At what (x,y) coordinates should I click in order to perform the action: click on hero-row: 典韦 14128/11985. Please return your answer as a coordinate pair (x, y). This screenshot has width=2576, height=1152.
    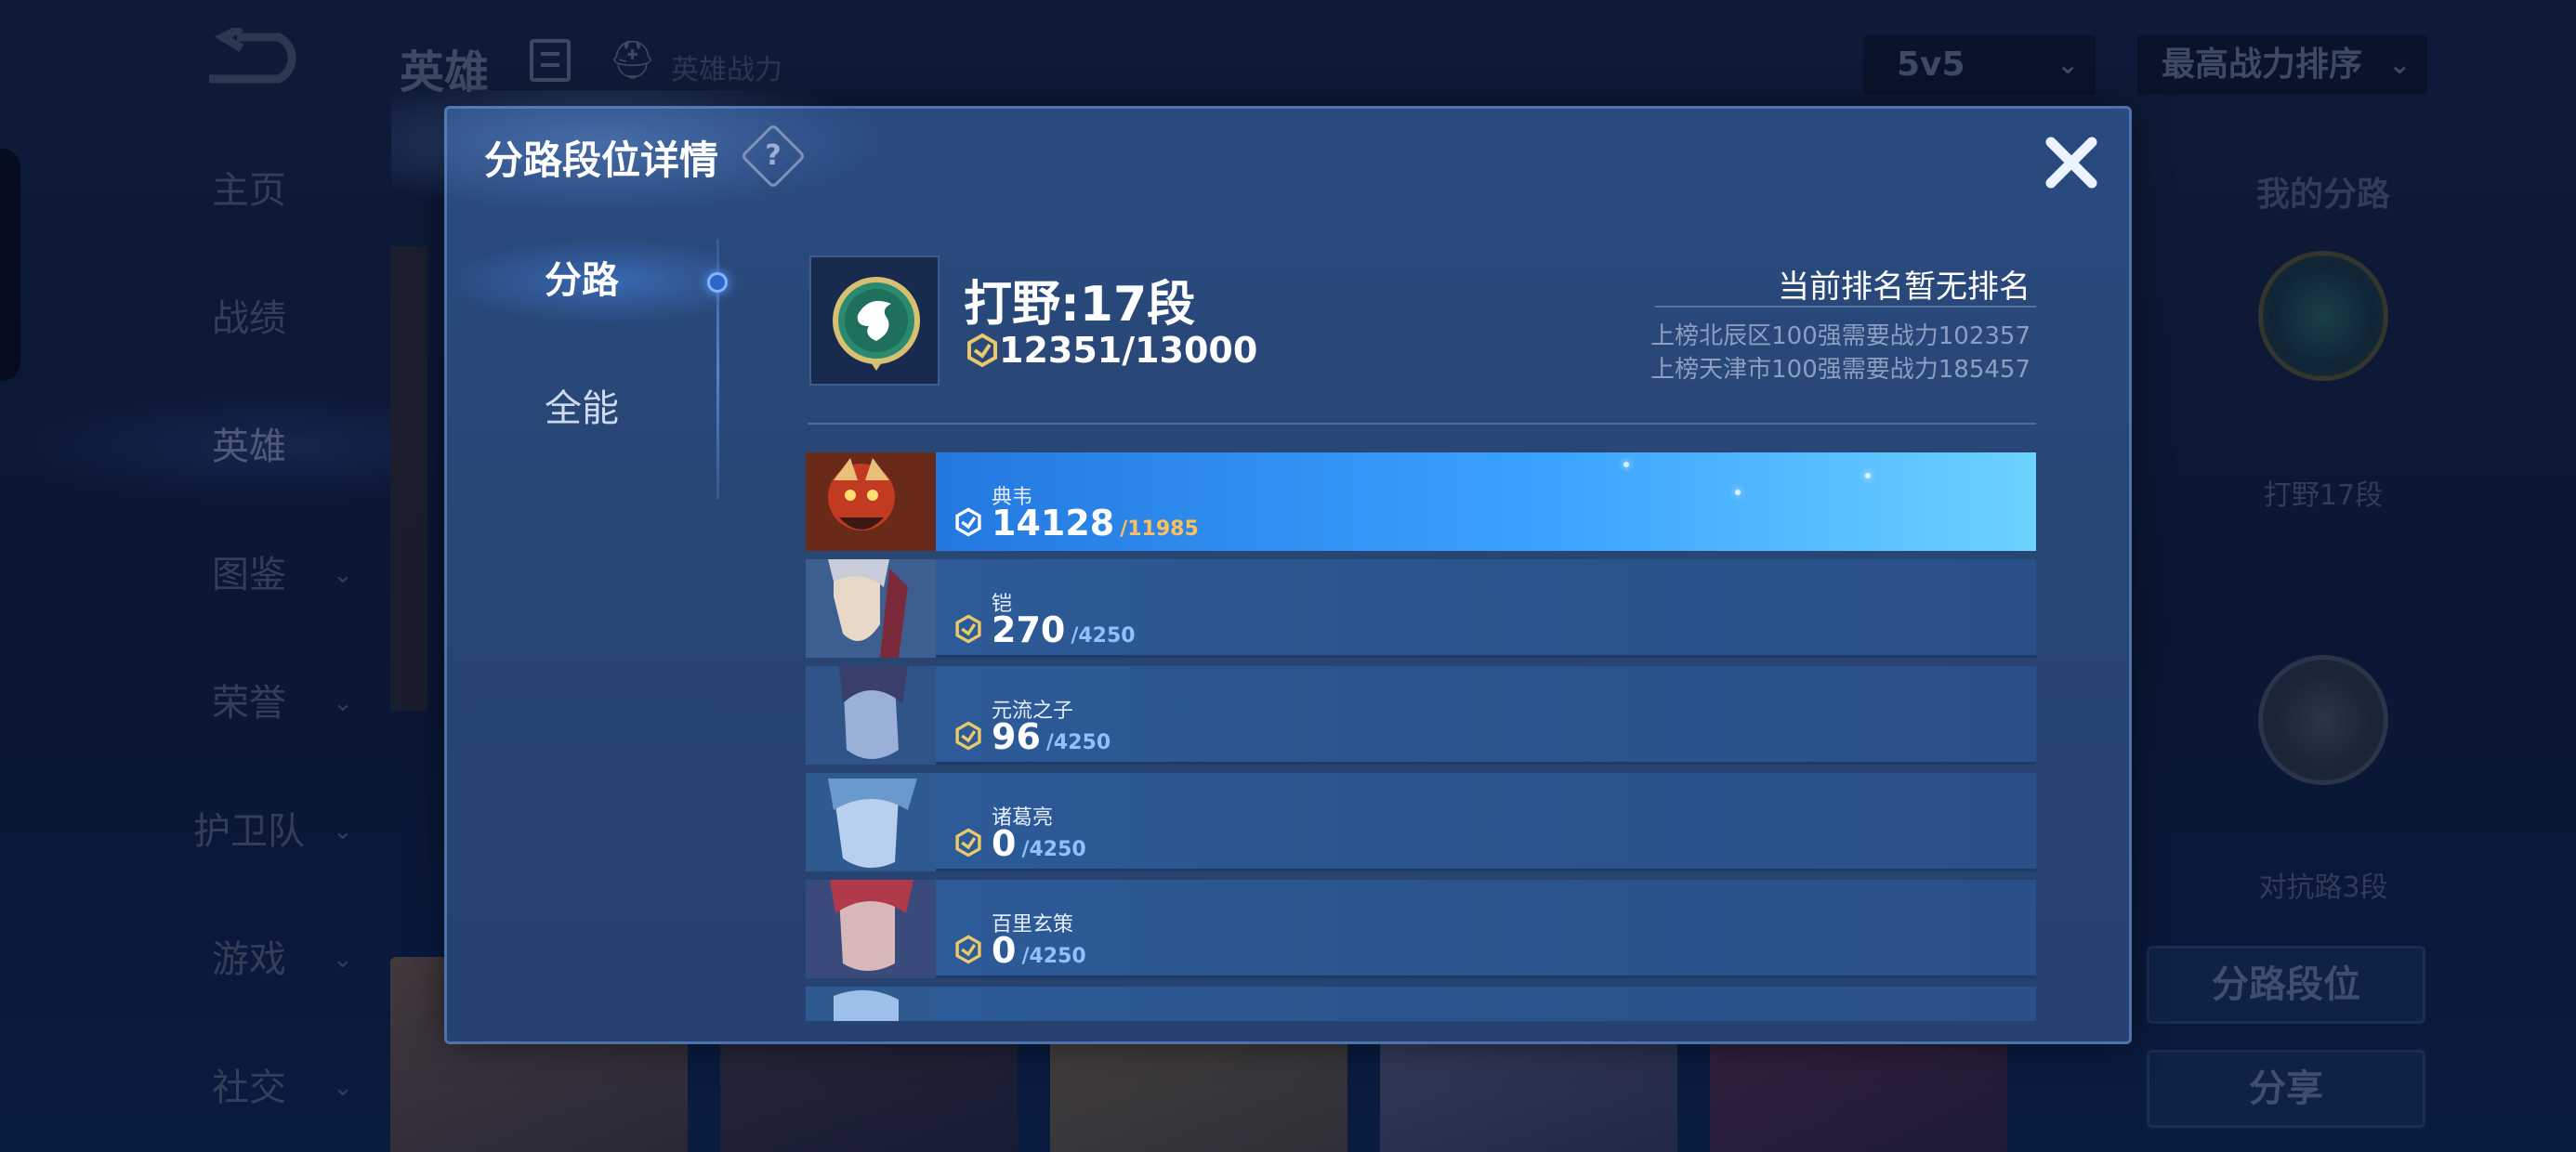
    Looking at the image, I should click on (1421, 501).